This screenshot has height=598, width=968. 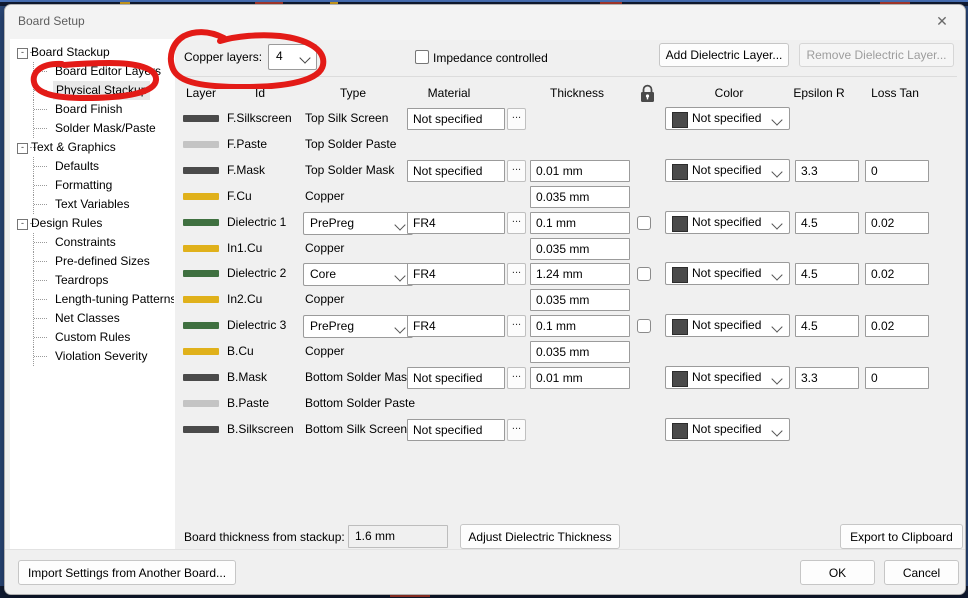 What do you see at coordinates (92, 261) in the screenshot?
I see `sidebar-item-pre-defined-sizes: Pre-defined Sizes` at bounding box center [92, 261].